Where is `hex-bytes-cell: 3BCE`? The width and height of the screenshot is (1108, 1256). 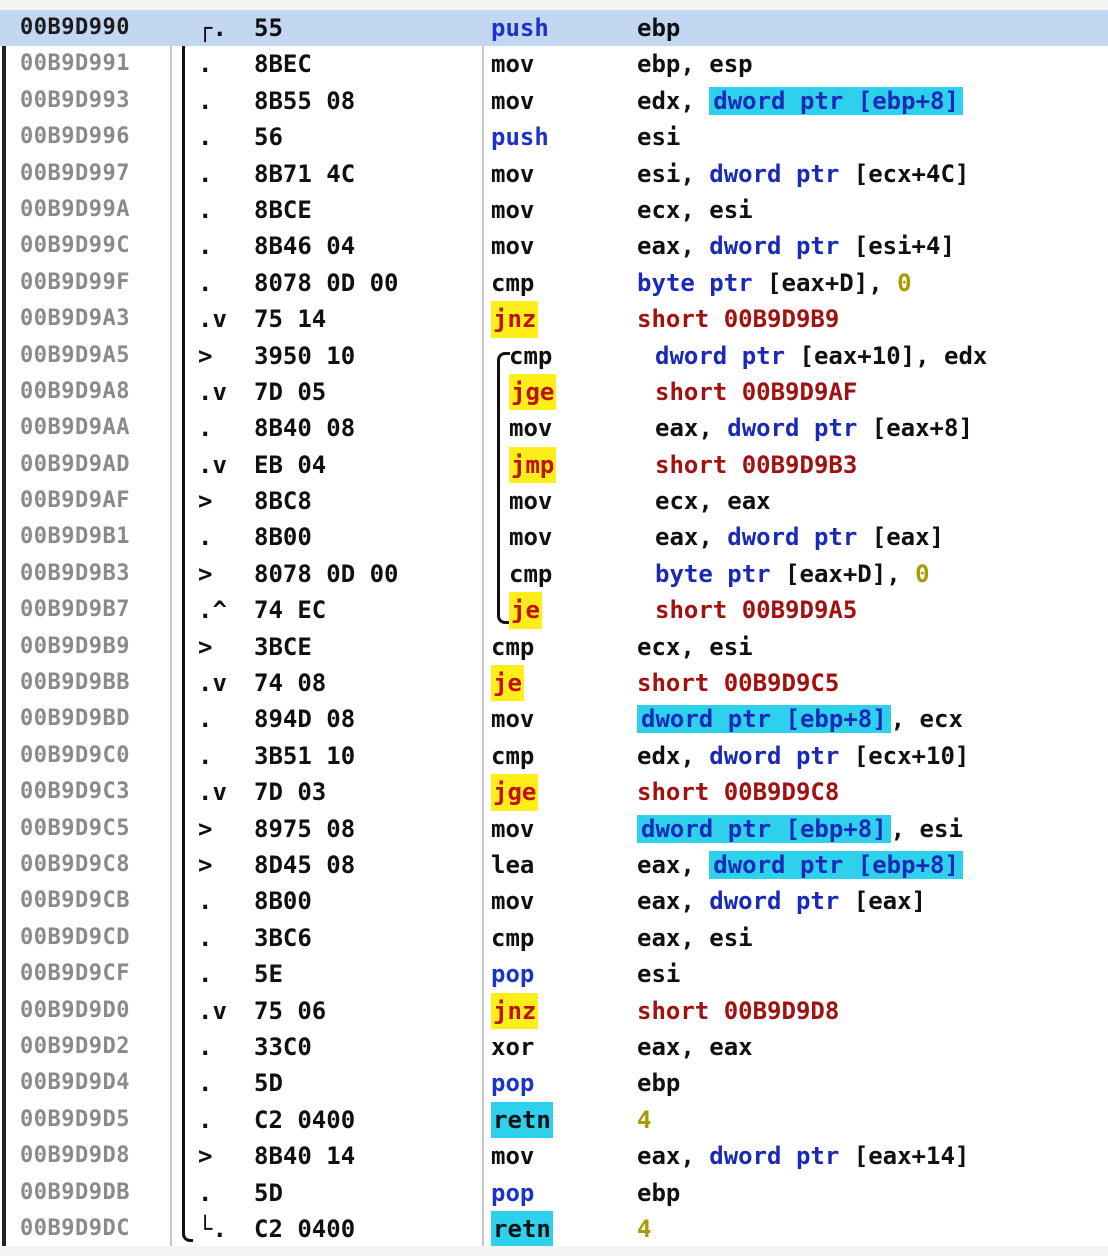 hex-bytes-cell: 3BCE is located at coordinates (283, 647).